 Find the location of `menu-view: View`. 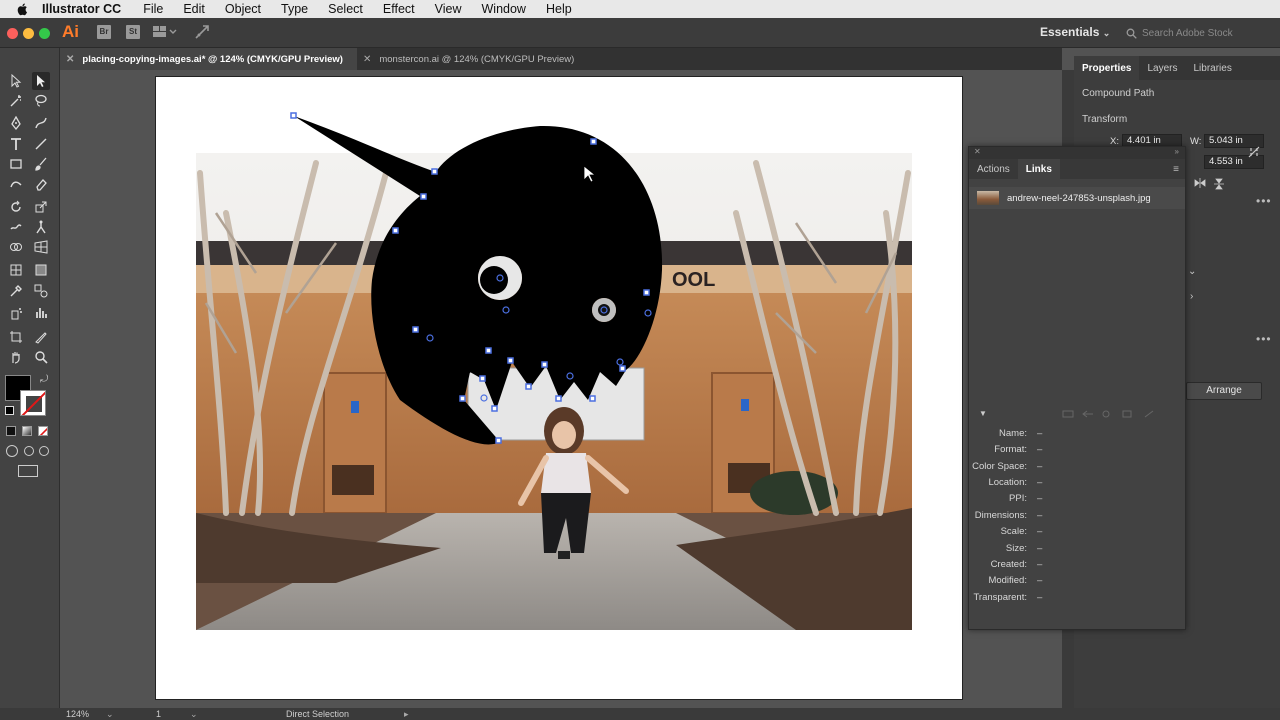

menu-view: View is located at coordinates (448, 9).